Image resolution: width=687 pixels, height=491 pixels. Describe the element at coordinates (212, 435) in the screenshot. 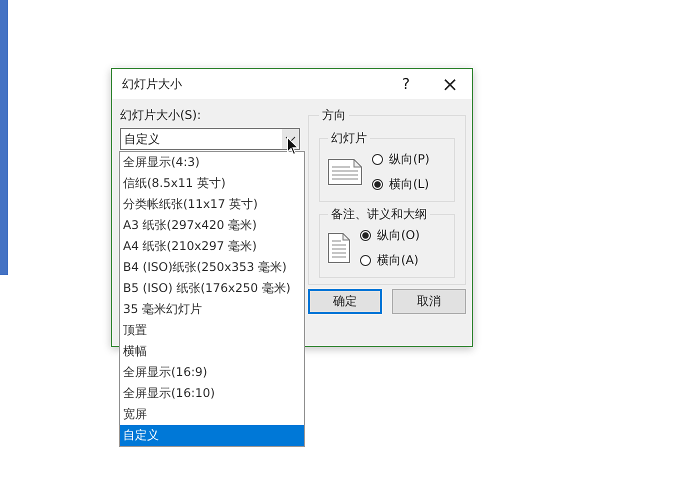

I see `dropdown-option: 自定义` at that location.